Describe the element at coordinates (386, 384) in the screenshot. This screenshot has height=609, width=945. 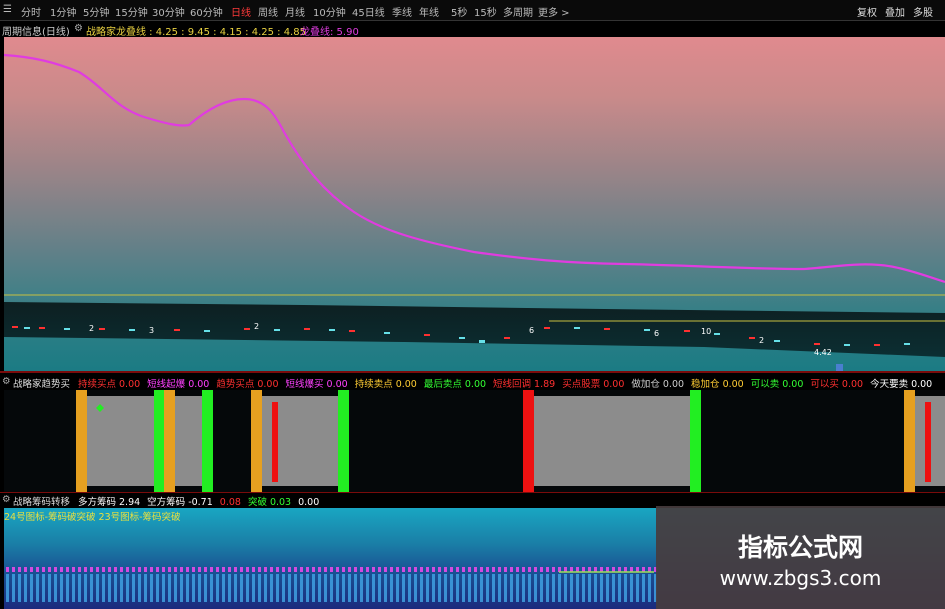
I see `signal-item: 持续卖点 0.00` at that location.